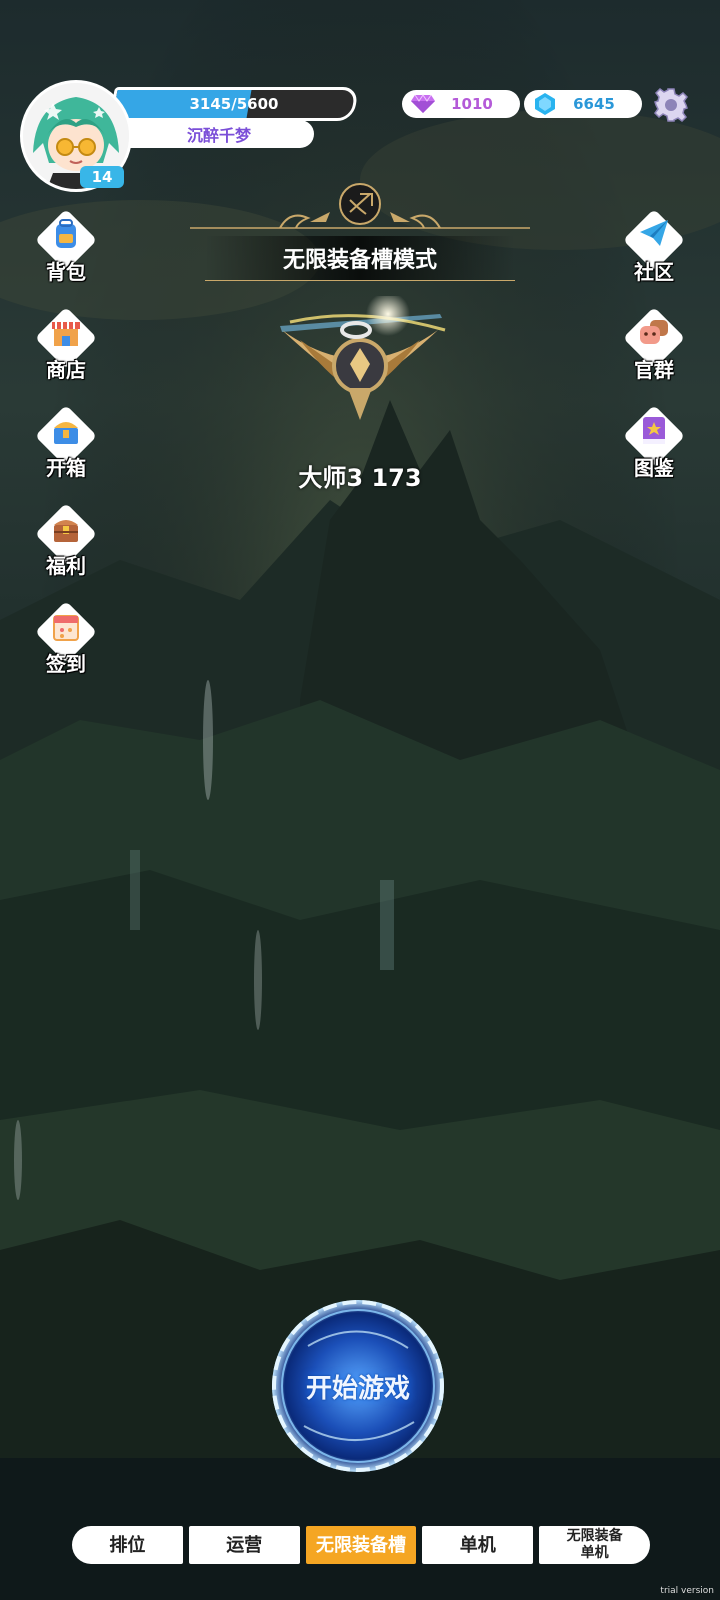 The height and width of the screenshot is (1600, 720). I want to click on menu-official-group: 官群, so click(654, 348).